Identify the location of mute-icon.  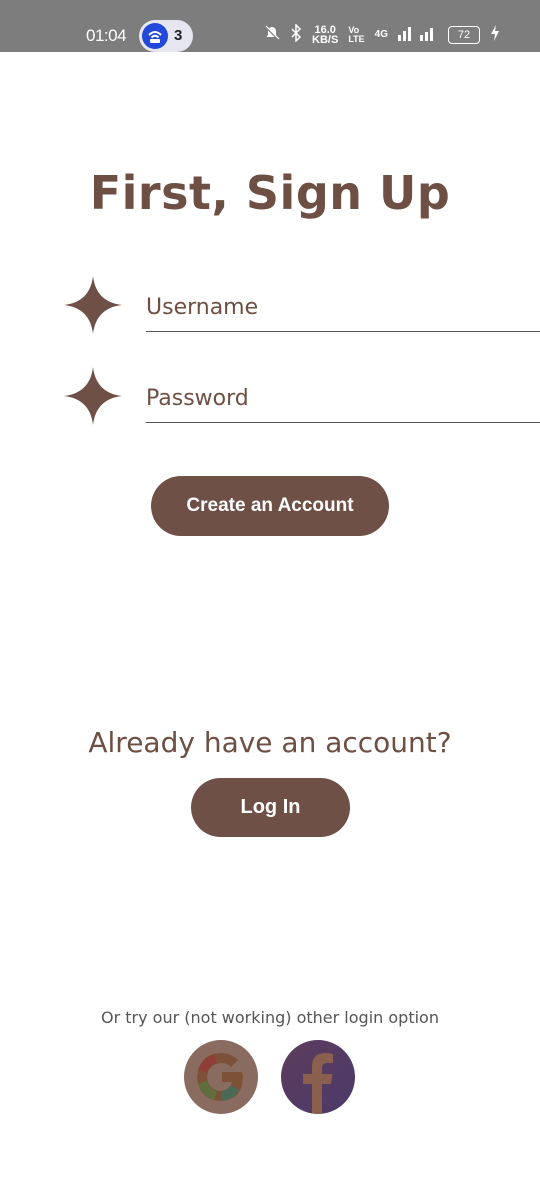
(272, 34).